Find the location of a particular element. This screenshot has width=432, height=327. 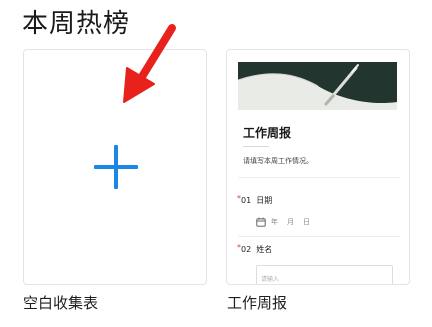

question-title: 姓名 is located at coordinates (264, 249).